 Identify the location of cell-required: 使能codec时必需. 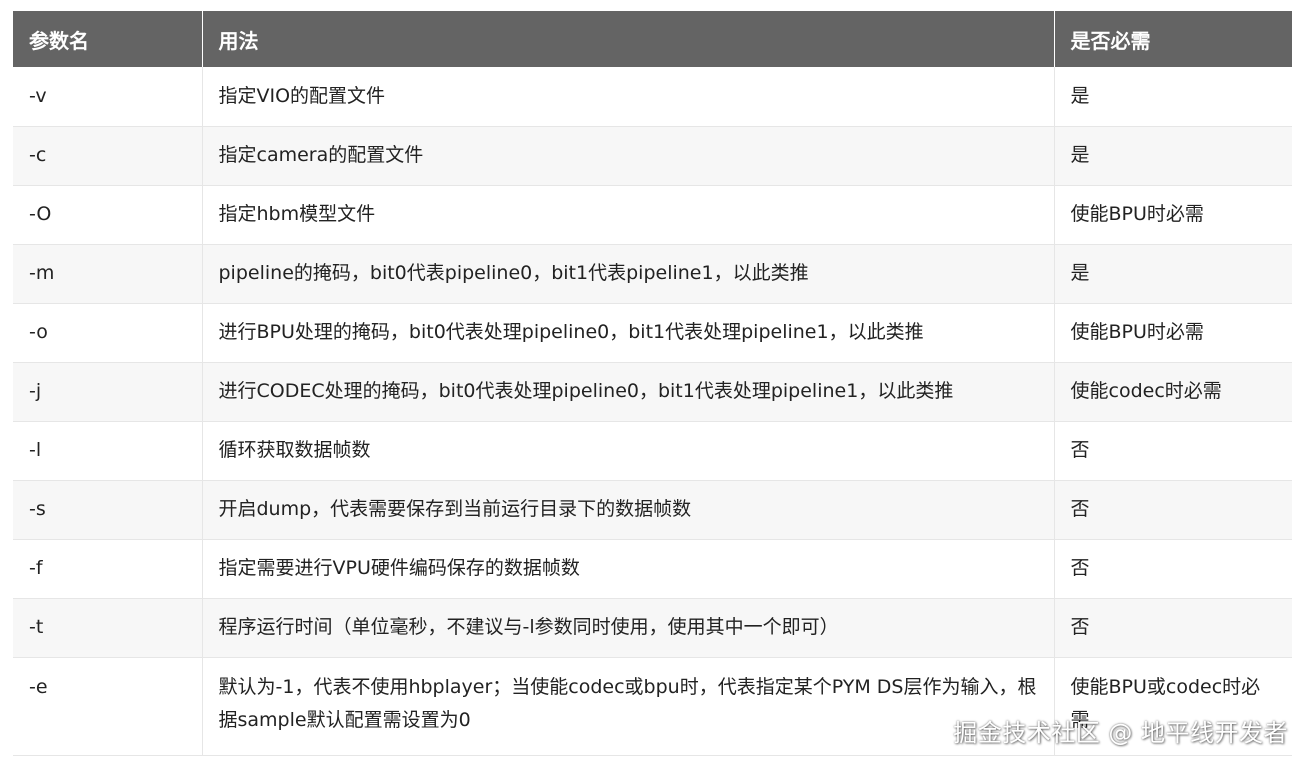
(1173, 392).